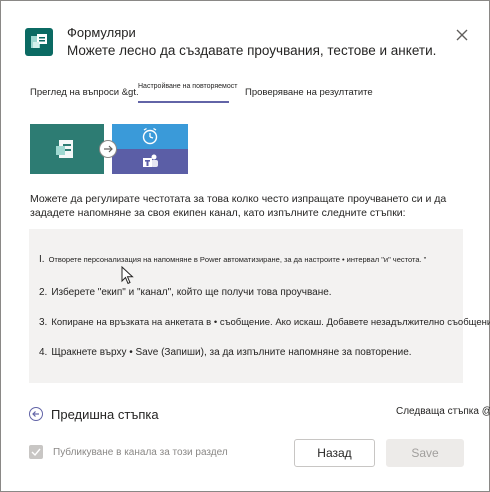 The width and height of the screenshot is (490, 492). What do you see at coordinates (43, 322) in the screenshot?
I see `step-number: 3.` at bounding box center [43, 322].